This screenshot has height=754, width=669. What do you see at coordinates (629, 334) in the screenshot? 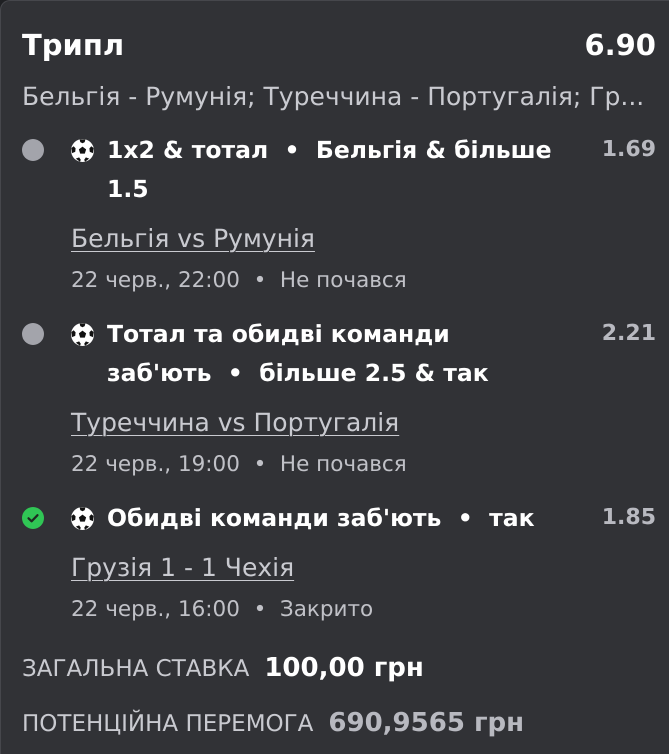
I see `selection-odds: 2.21` at bounding box center [629, 334].